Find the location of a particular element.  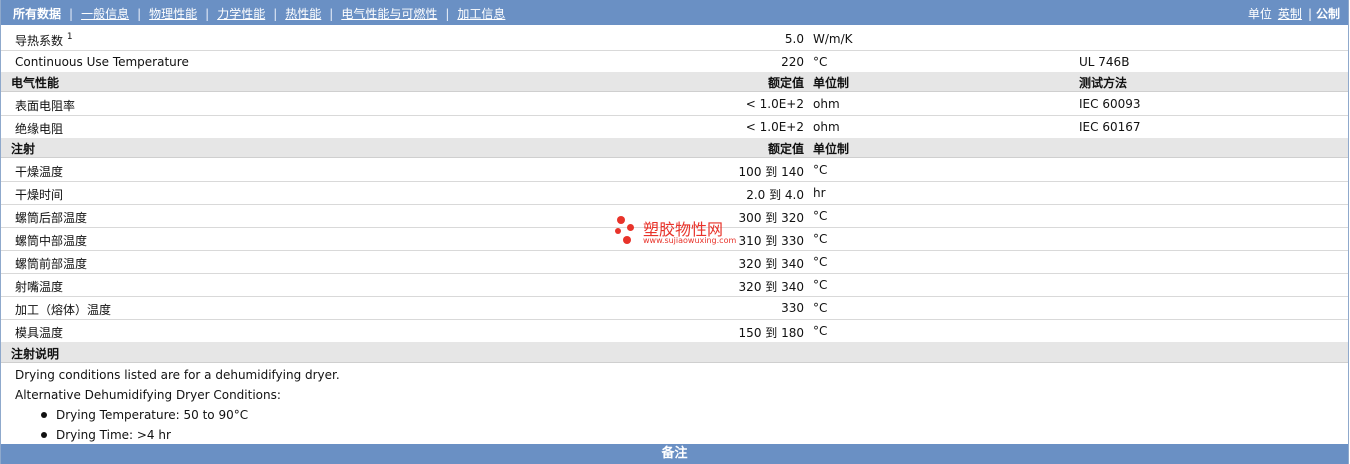

test-method: IEC 60167 is located at coordinates (1110, 127).